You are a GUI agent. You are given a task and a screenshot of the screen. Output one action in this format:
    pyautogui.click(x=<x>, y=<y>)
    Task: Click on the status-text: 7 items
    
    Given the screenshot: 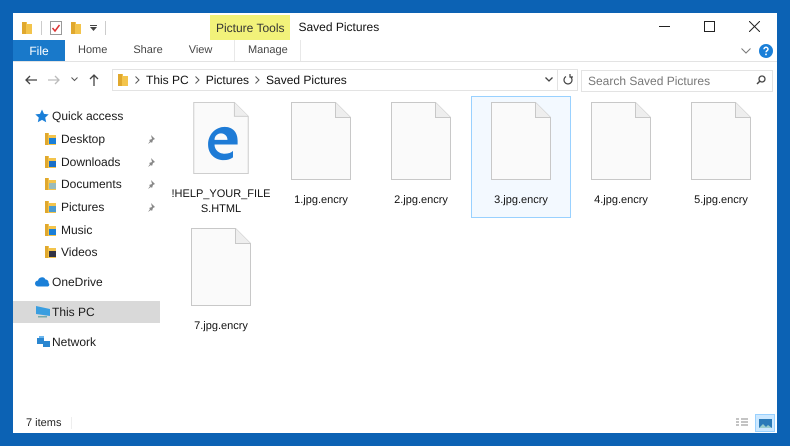 What is the action you would take?
    pyautogui.click(x=44, y=423)
    